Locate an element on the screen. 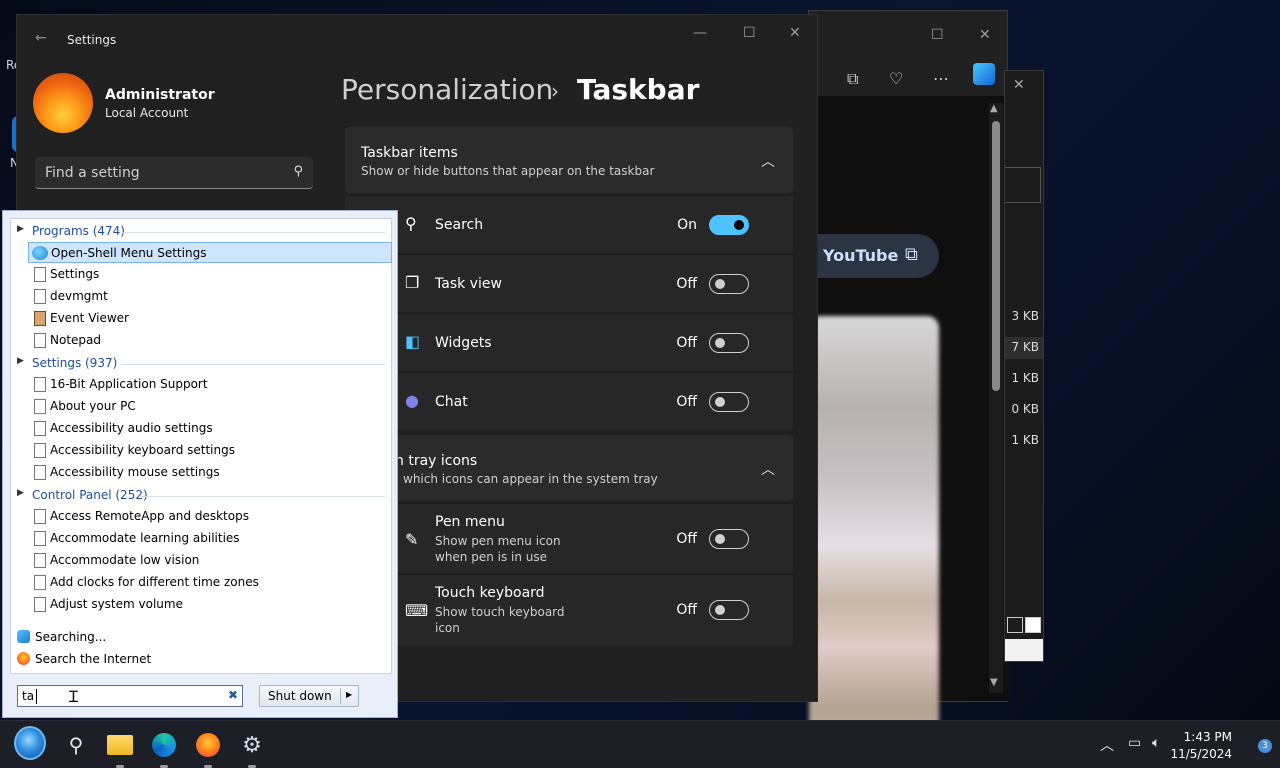 The image size is (1280, 768). firefox-button is located at coordinates (208, 745).